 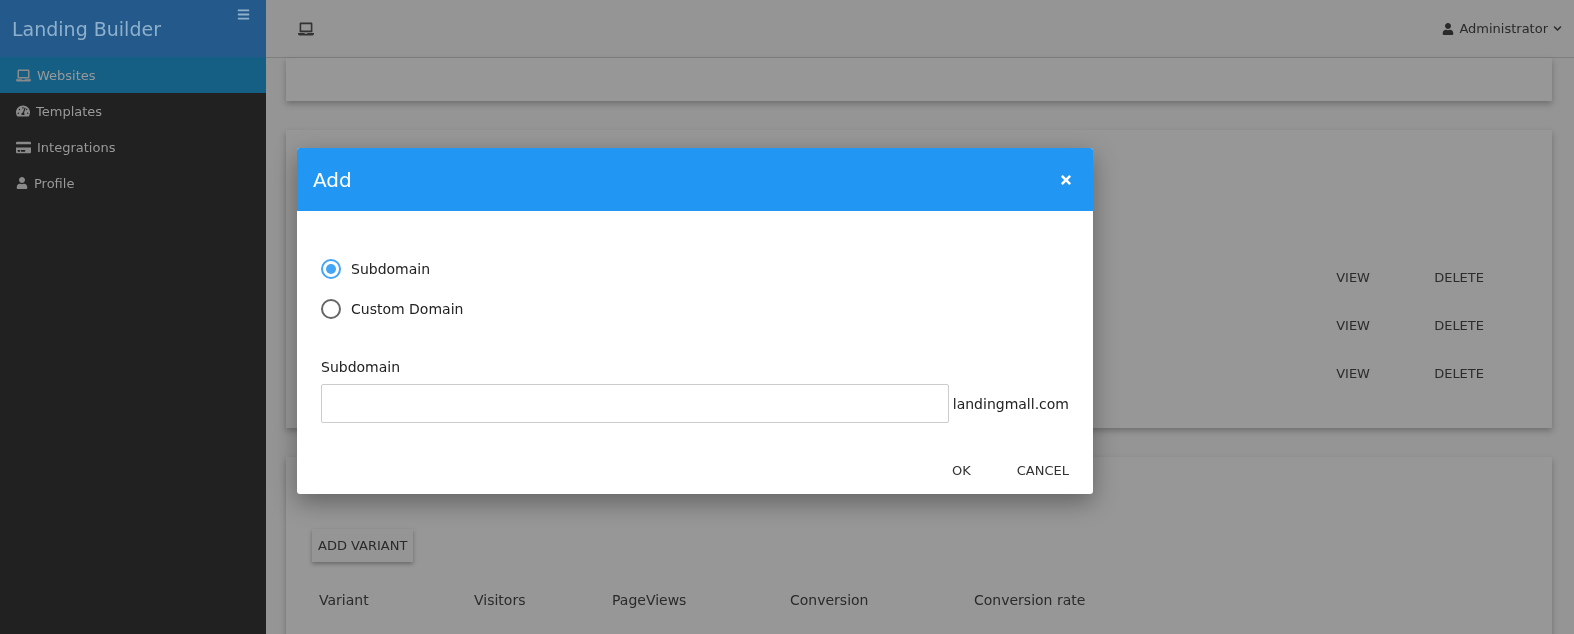 What do you see at coordinates (133, 111) in the screenshot?
I see `sidebar-item: Templates` at bounding box center [133, 111].